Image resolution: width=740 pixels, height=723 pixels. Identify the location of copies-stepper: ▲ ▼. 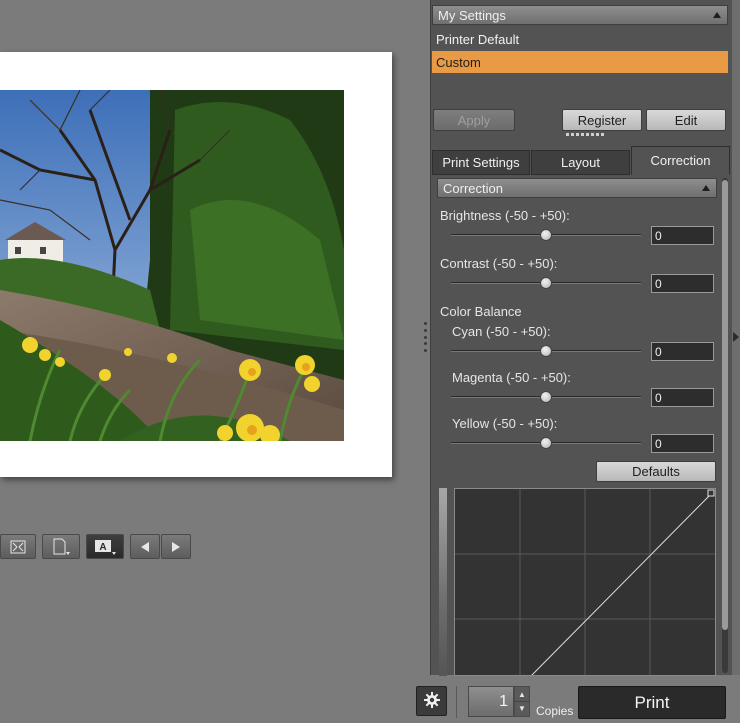
(522, 701).